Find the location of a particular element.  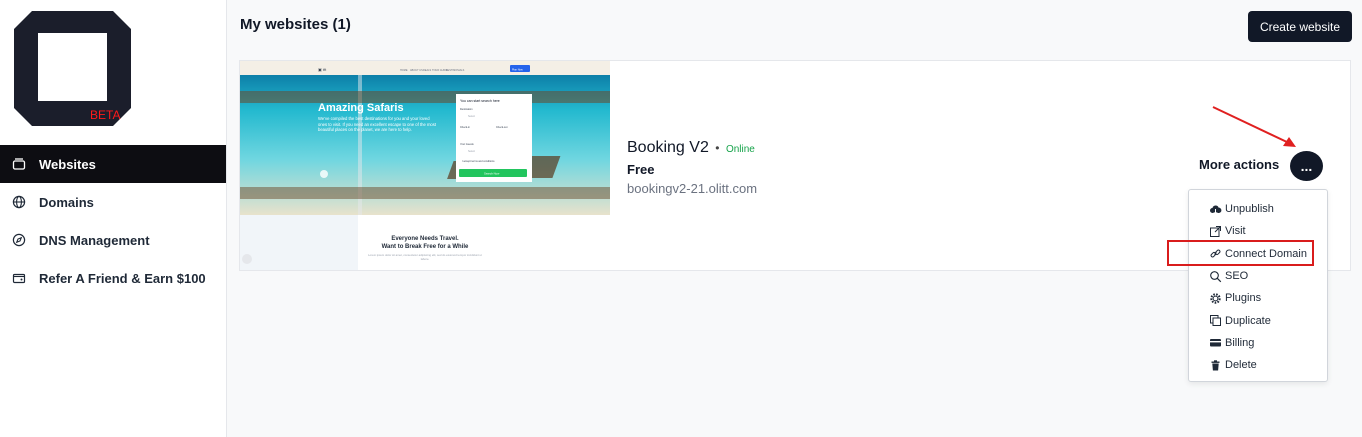

cloud-icon is located at coordinates (1215, 209).